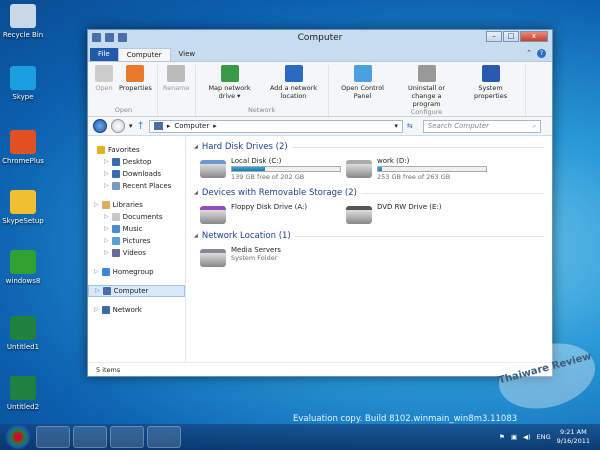 Image resolution: width=600 pixels, height=450 pixels. Describe the element at coordinates (23, 407) in the screenshot. I see `desktop-icon-label: Untitled2` at that location.